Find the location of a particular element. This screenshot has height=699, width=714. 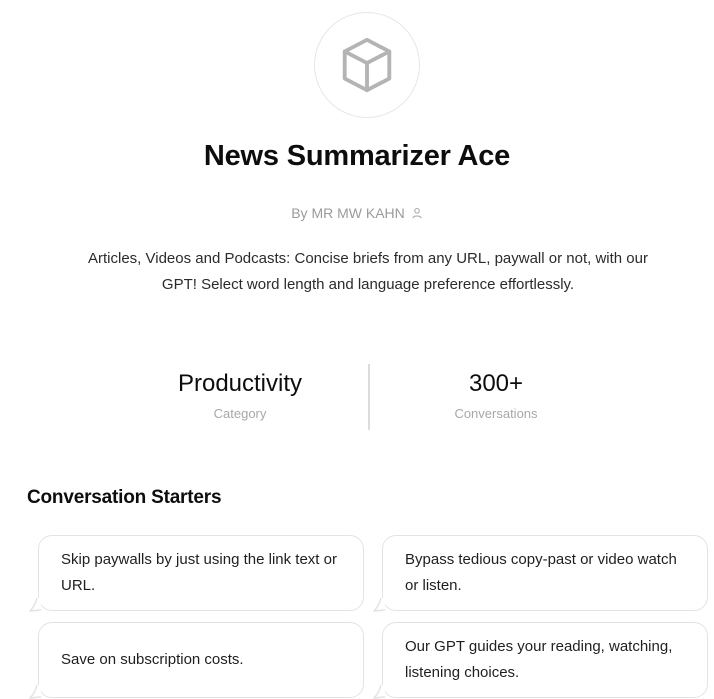

gpt-avatar is located at coordinates (367, 65).